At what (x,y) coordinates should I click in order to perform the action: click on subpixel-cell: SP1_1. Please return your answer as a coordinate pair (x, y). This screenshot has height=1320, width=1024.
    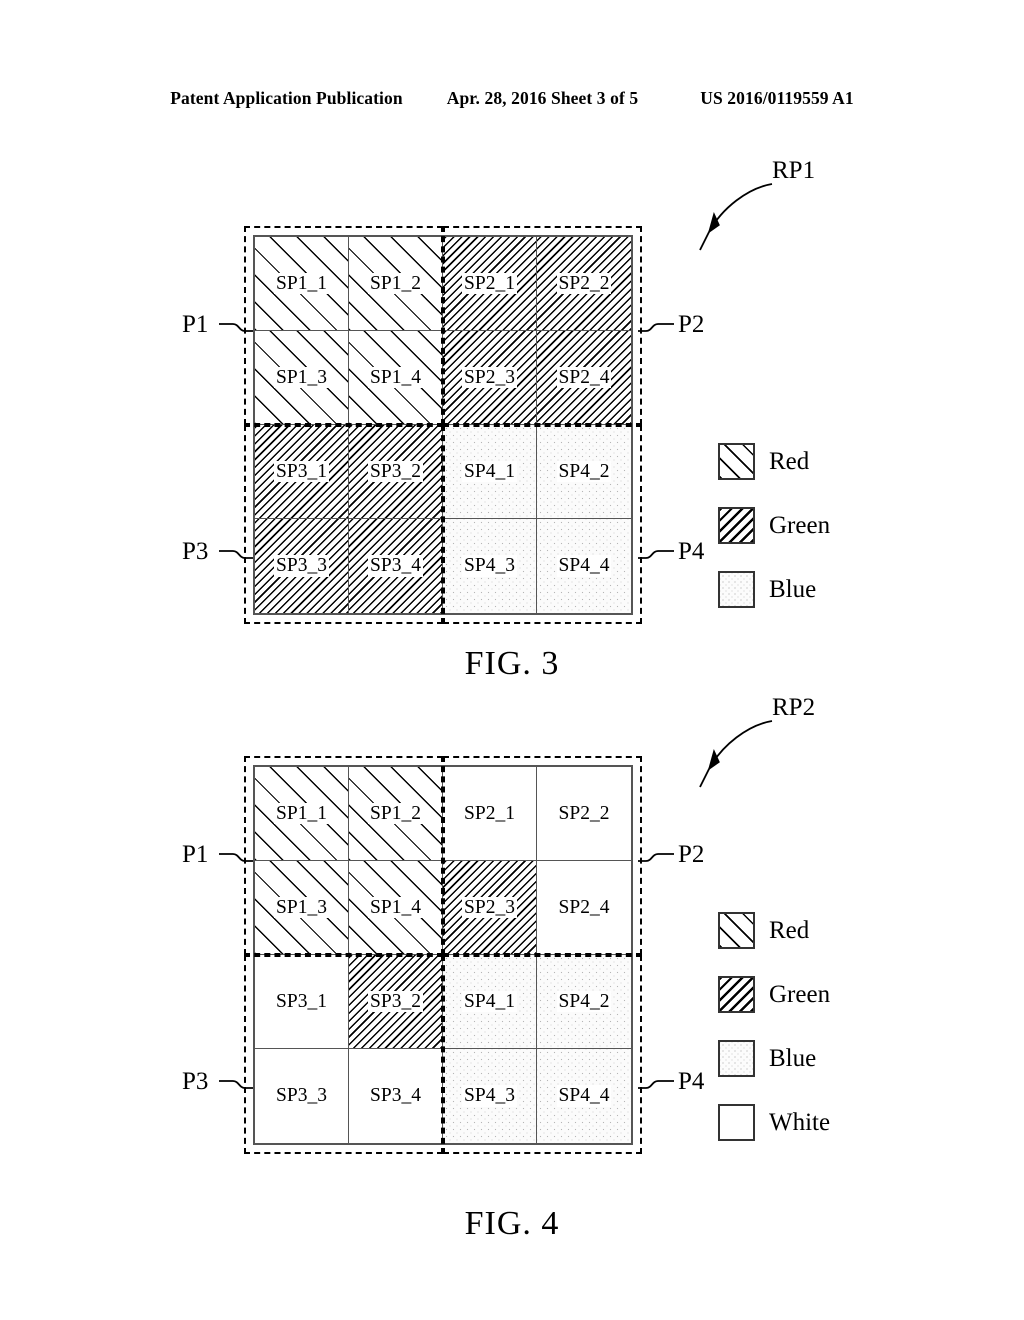
    Looking at the image, I should click on (302, 814).